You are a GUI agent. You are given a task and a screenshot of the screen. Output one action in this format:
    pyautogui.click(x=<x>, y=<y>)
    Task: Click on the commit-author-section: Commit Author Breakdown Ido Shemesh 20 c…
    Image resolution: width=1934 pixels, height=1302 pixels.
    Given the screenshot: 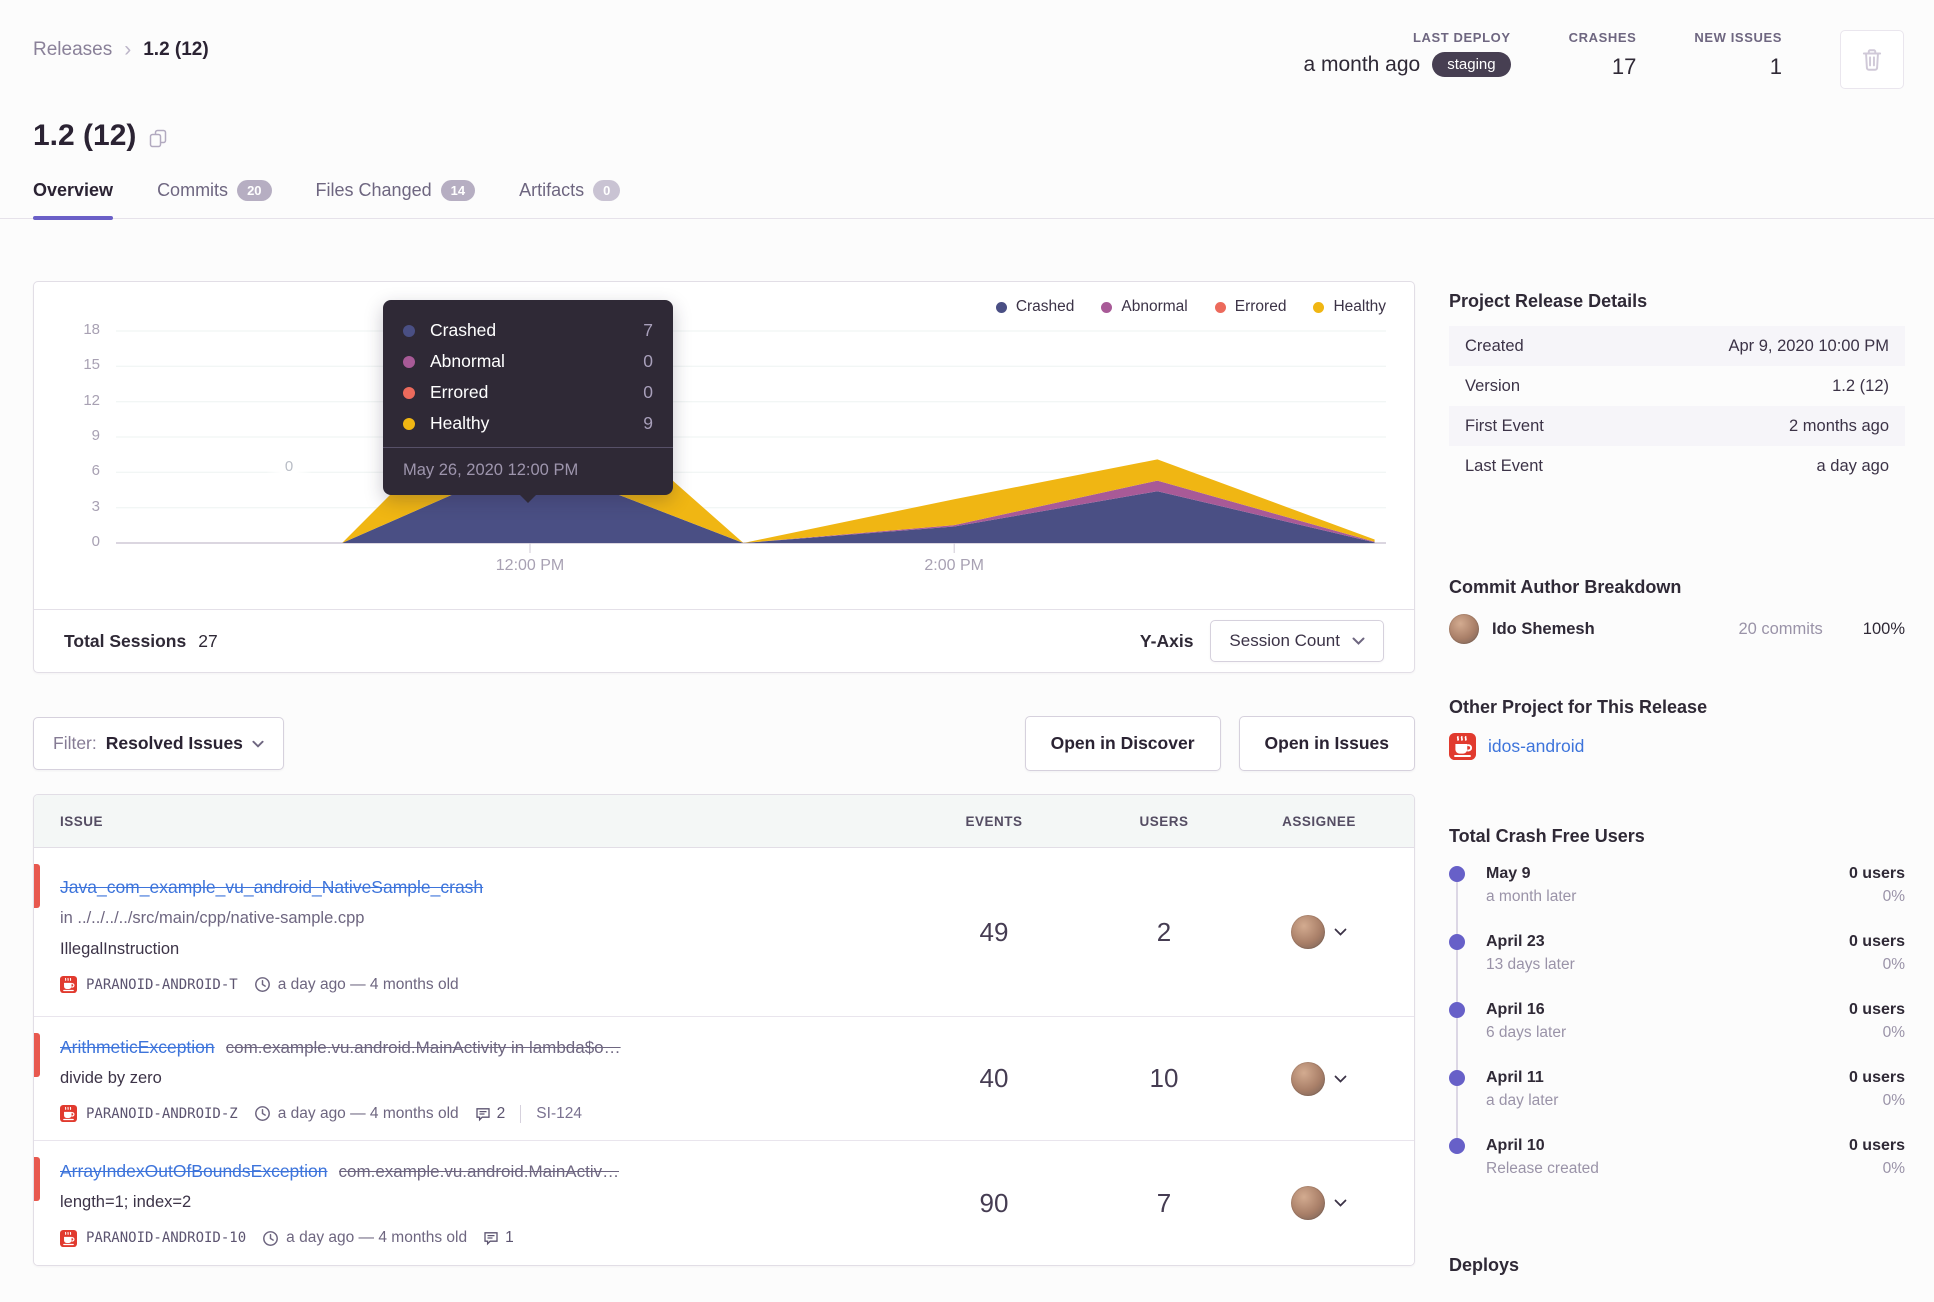 What is the action you would take?
    pyautogui.click(x=1677, y=610)
    